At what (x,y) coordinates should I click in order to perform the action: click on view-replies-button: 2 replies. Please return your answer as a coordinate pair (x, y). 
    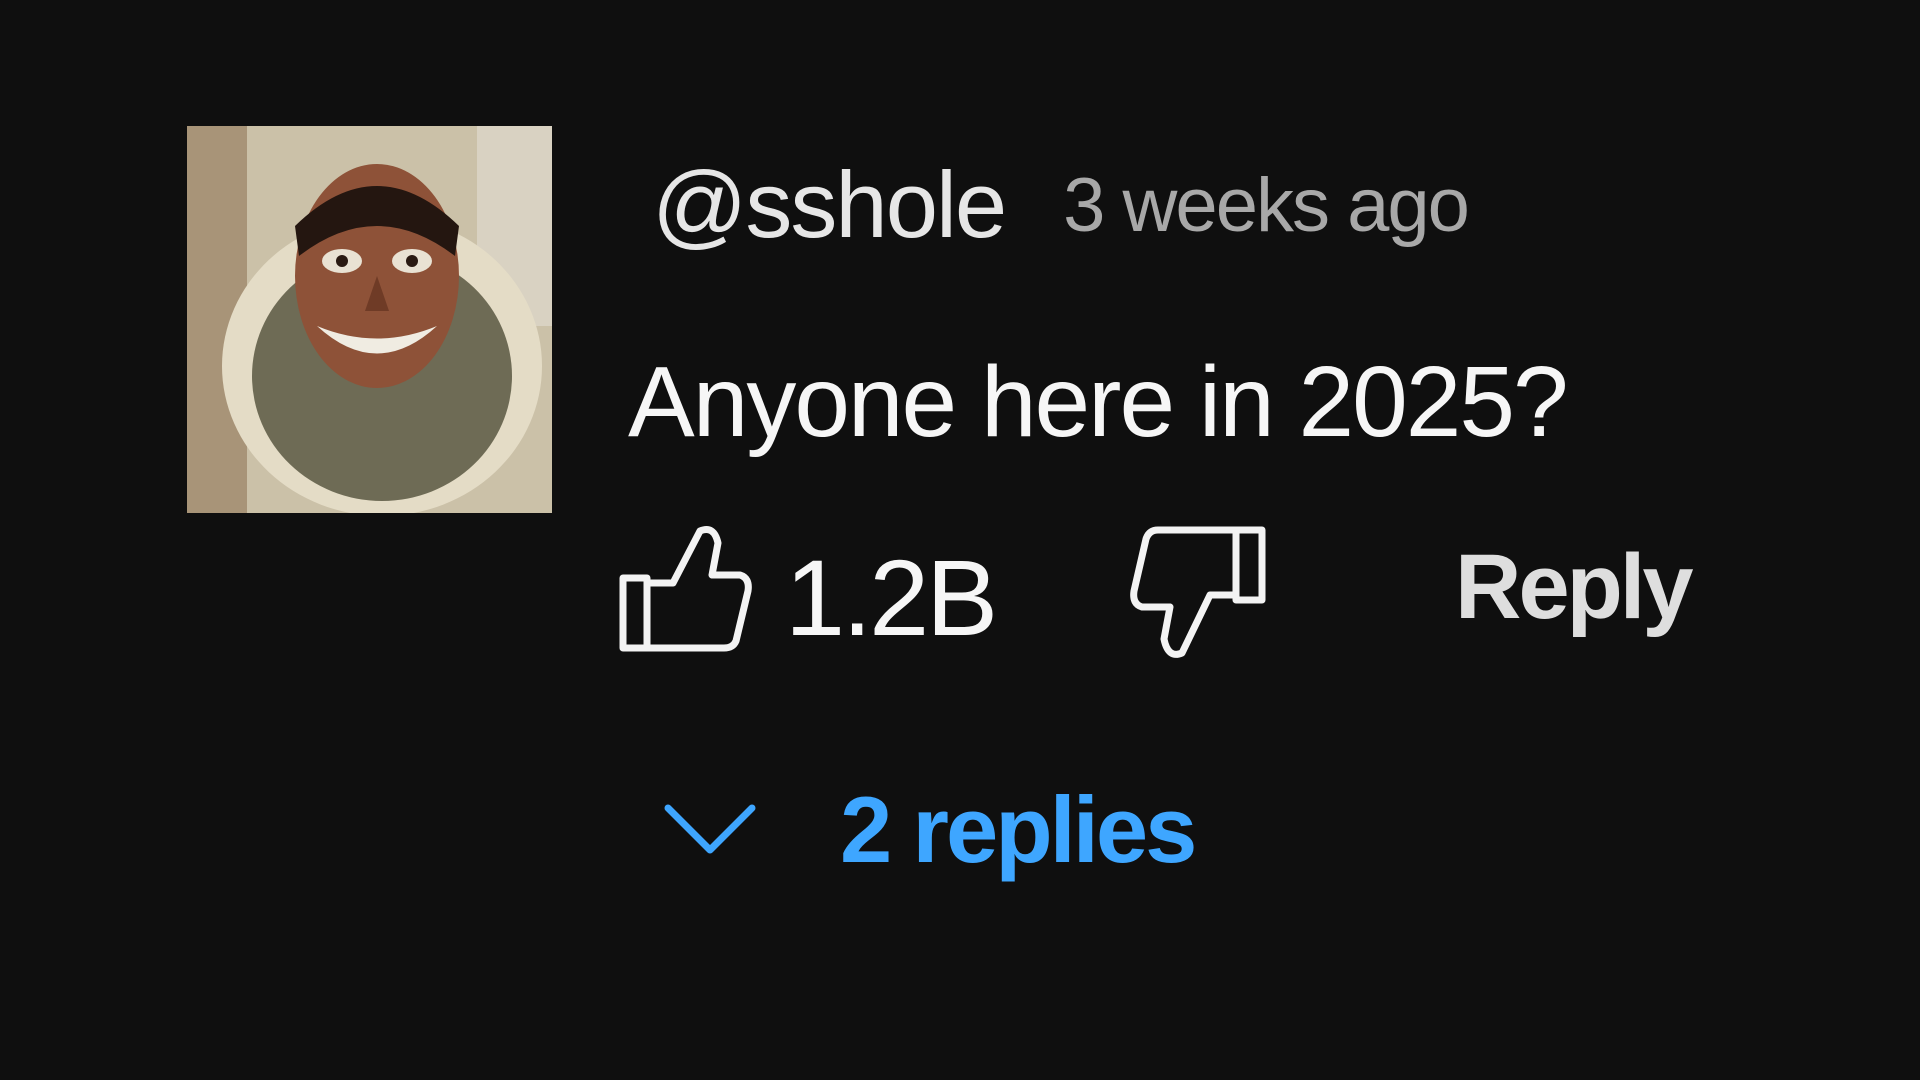
    Looking at the image, I should click on (929, 830).